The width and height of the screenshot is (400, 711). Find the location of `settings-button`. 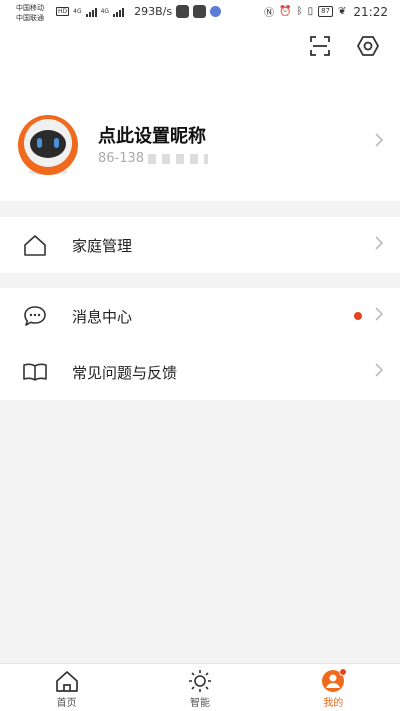

settings-button is located at coordinates (368, 46).